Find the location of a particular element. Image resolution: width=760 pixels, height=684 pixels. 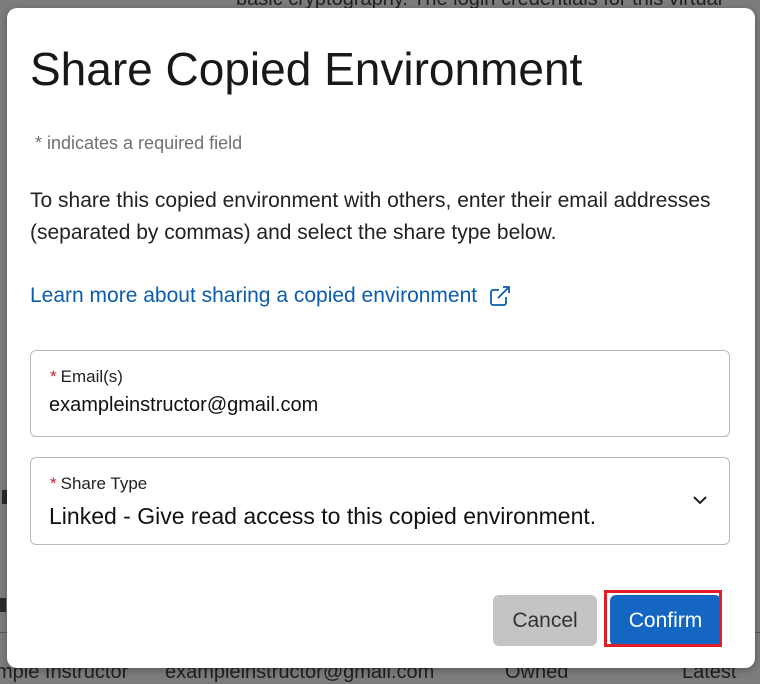

chevron-down-icon is located at coordinates (700, 500).